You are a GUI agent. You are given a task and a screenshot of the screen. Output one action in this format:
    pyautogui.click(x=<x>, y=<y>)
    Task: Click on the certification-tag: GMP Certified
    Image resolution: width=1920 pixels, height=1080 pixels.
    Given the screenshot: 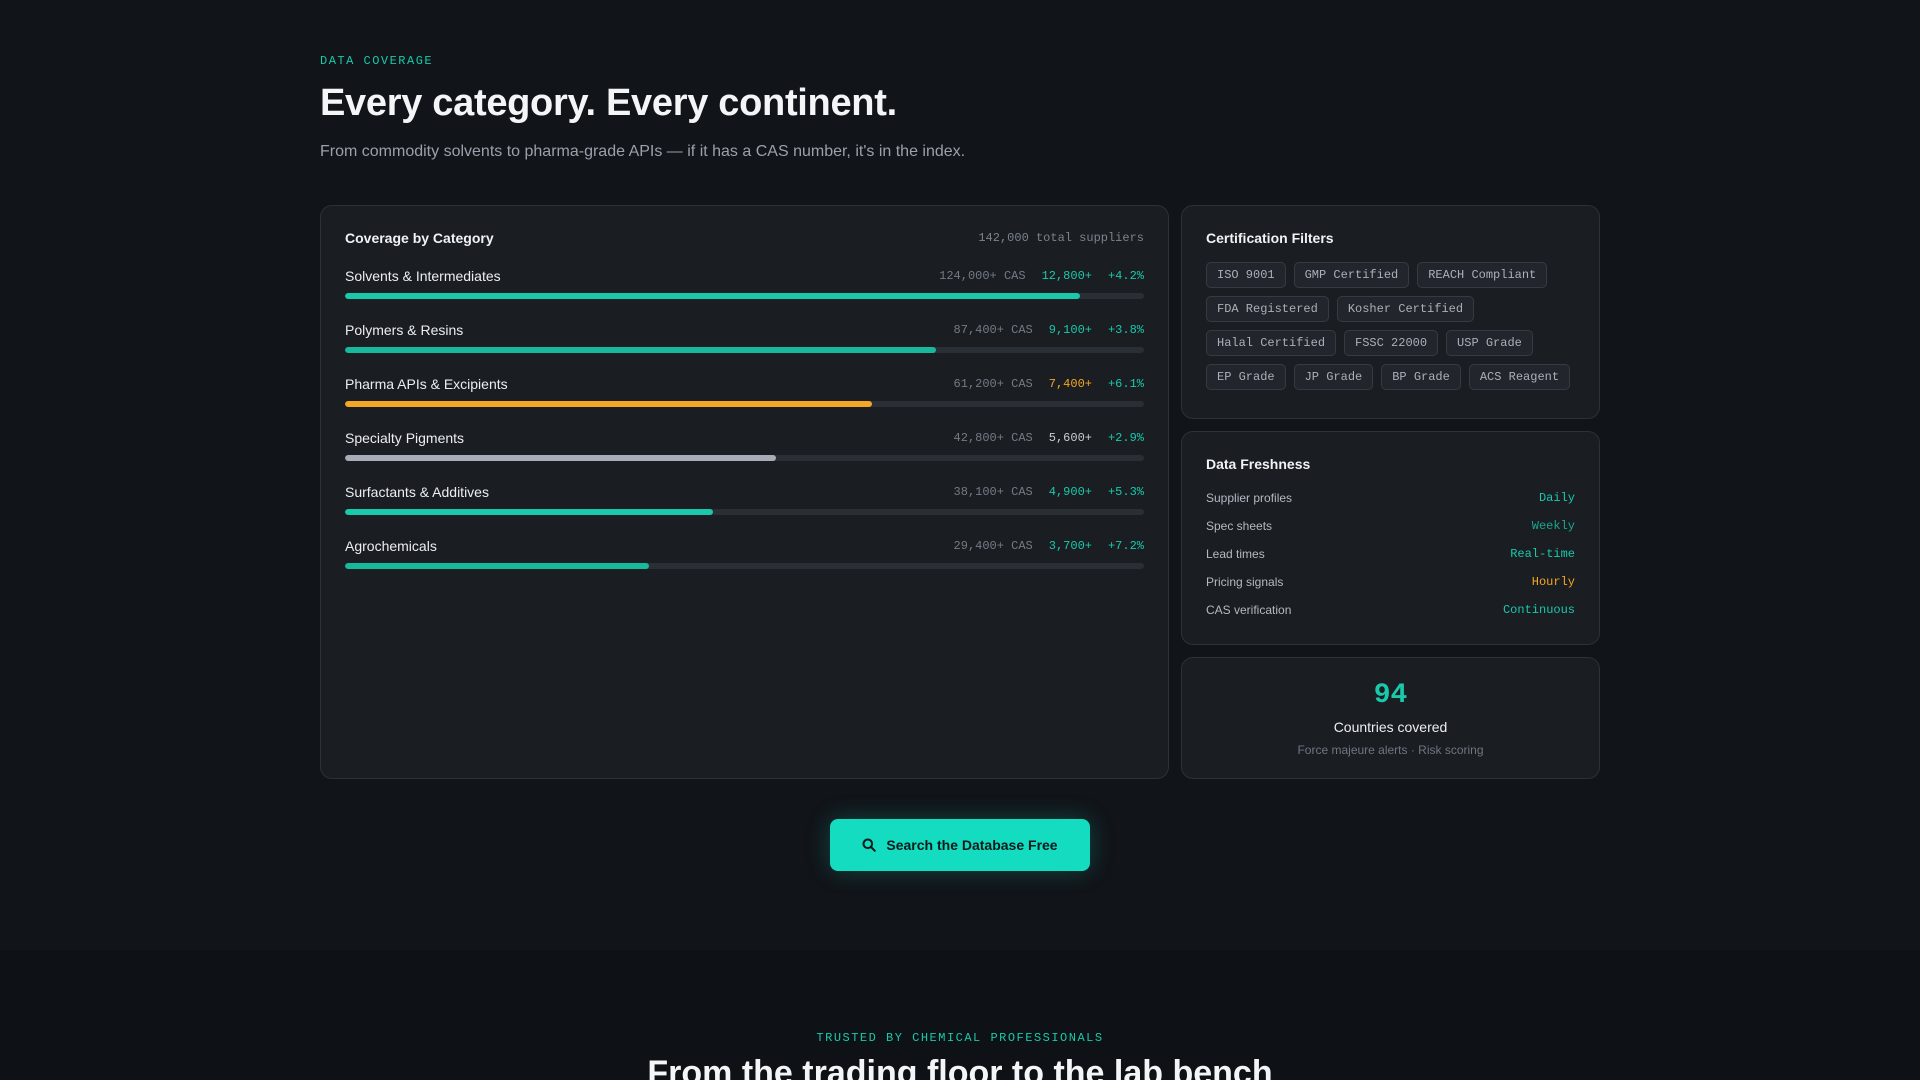 What is the action you would take?
    pyautogui.click(x=1351, y=275)
    